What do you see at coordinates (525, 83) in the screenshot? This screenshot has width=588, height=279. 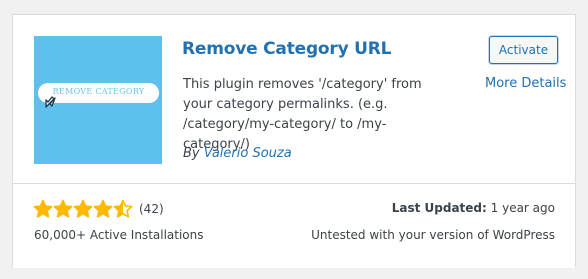 I see `more-details-link: More Details` at bounding box center [525, 83].